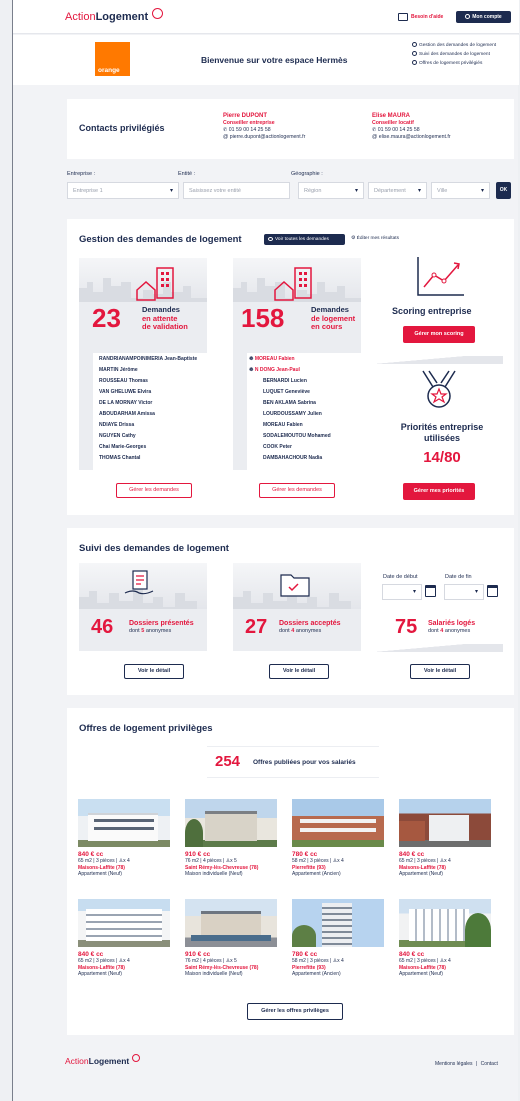 This screenshot has height=1101, width=520. I want to click on list-item: MARTIN Jérôme, so click(118, 370).